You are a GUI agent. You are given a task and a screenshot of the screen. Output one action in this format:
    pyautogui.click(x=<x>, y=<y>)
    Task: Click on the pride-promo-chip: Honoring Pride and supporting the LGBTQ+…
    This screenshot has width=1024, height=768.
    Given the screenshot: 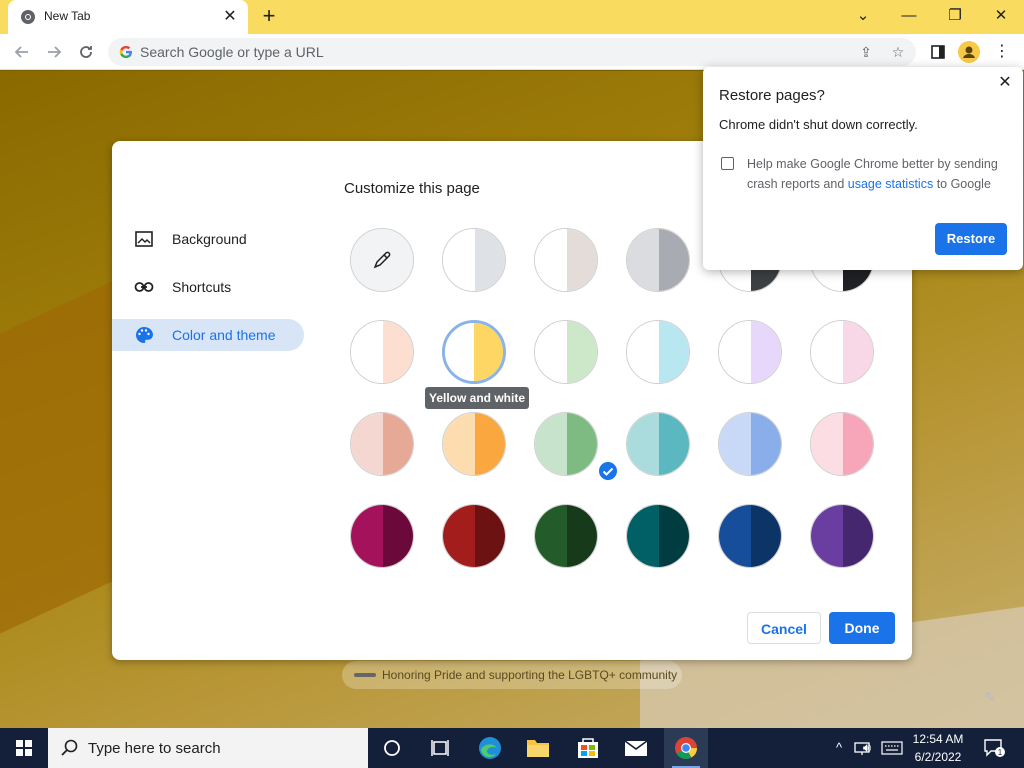 What is the action you would take?
    pyautogui.click(x=512, y=675)
    